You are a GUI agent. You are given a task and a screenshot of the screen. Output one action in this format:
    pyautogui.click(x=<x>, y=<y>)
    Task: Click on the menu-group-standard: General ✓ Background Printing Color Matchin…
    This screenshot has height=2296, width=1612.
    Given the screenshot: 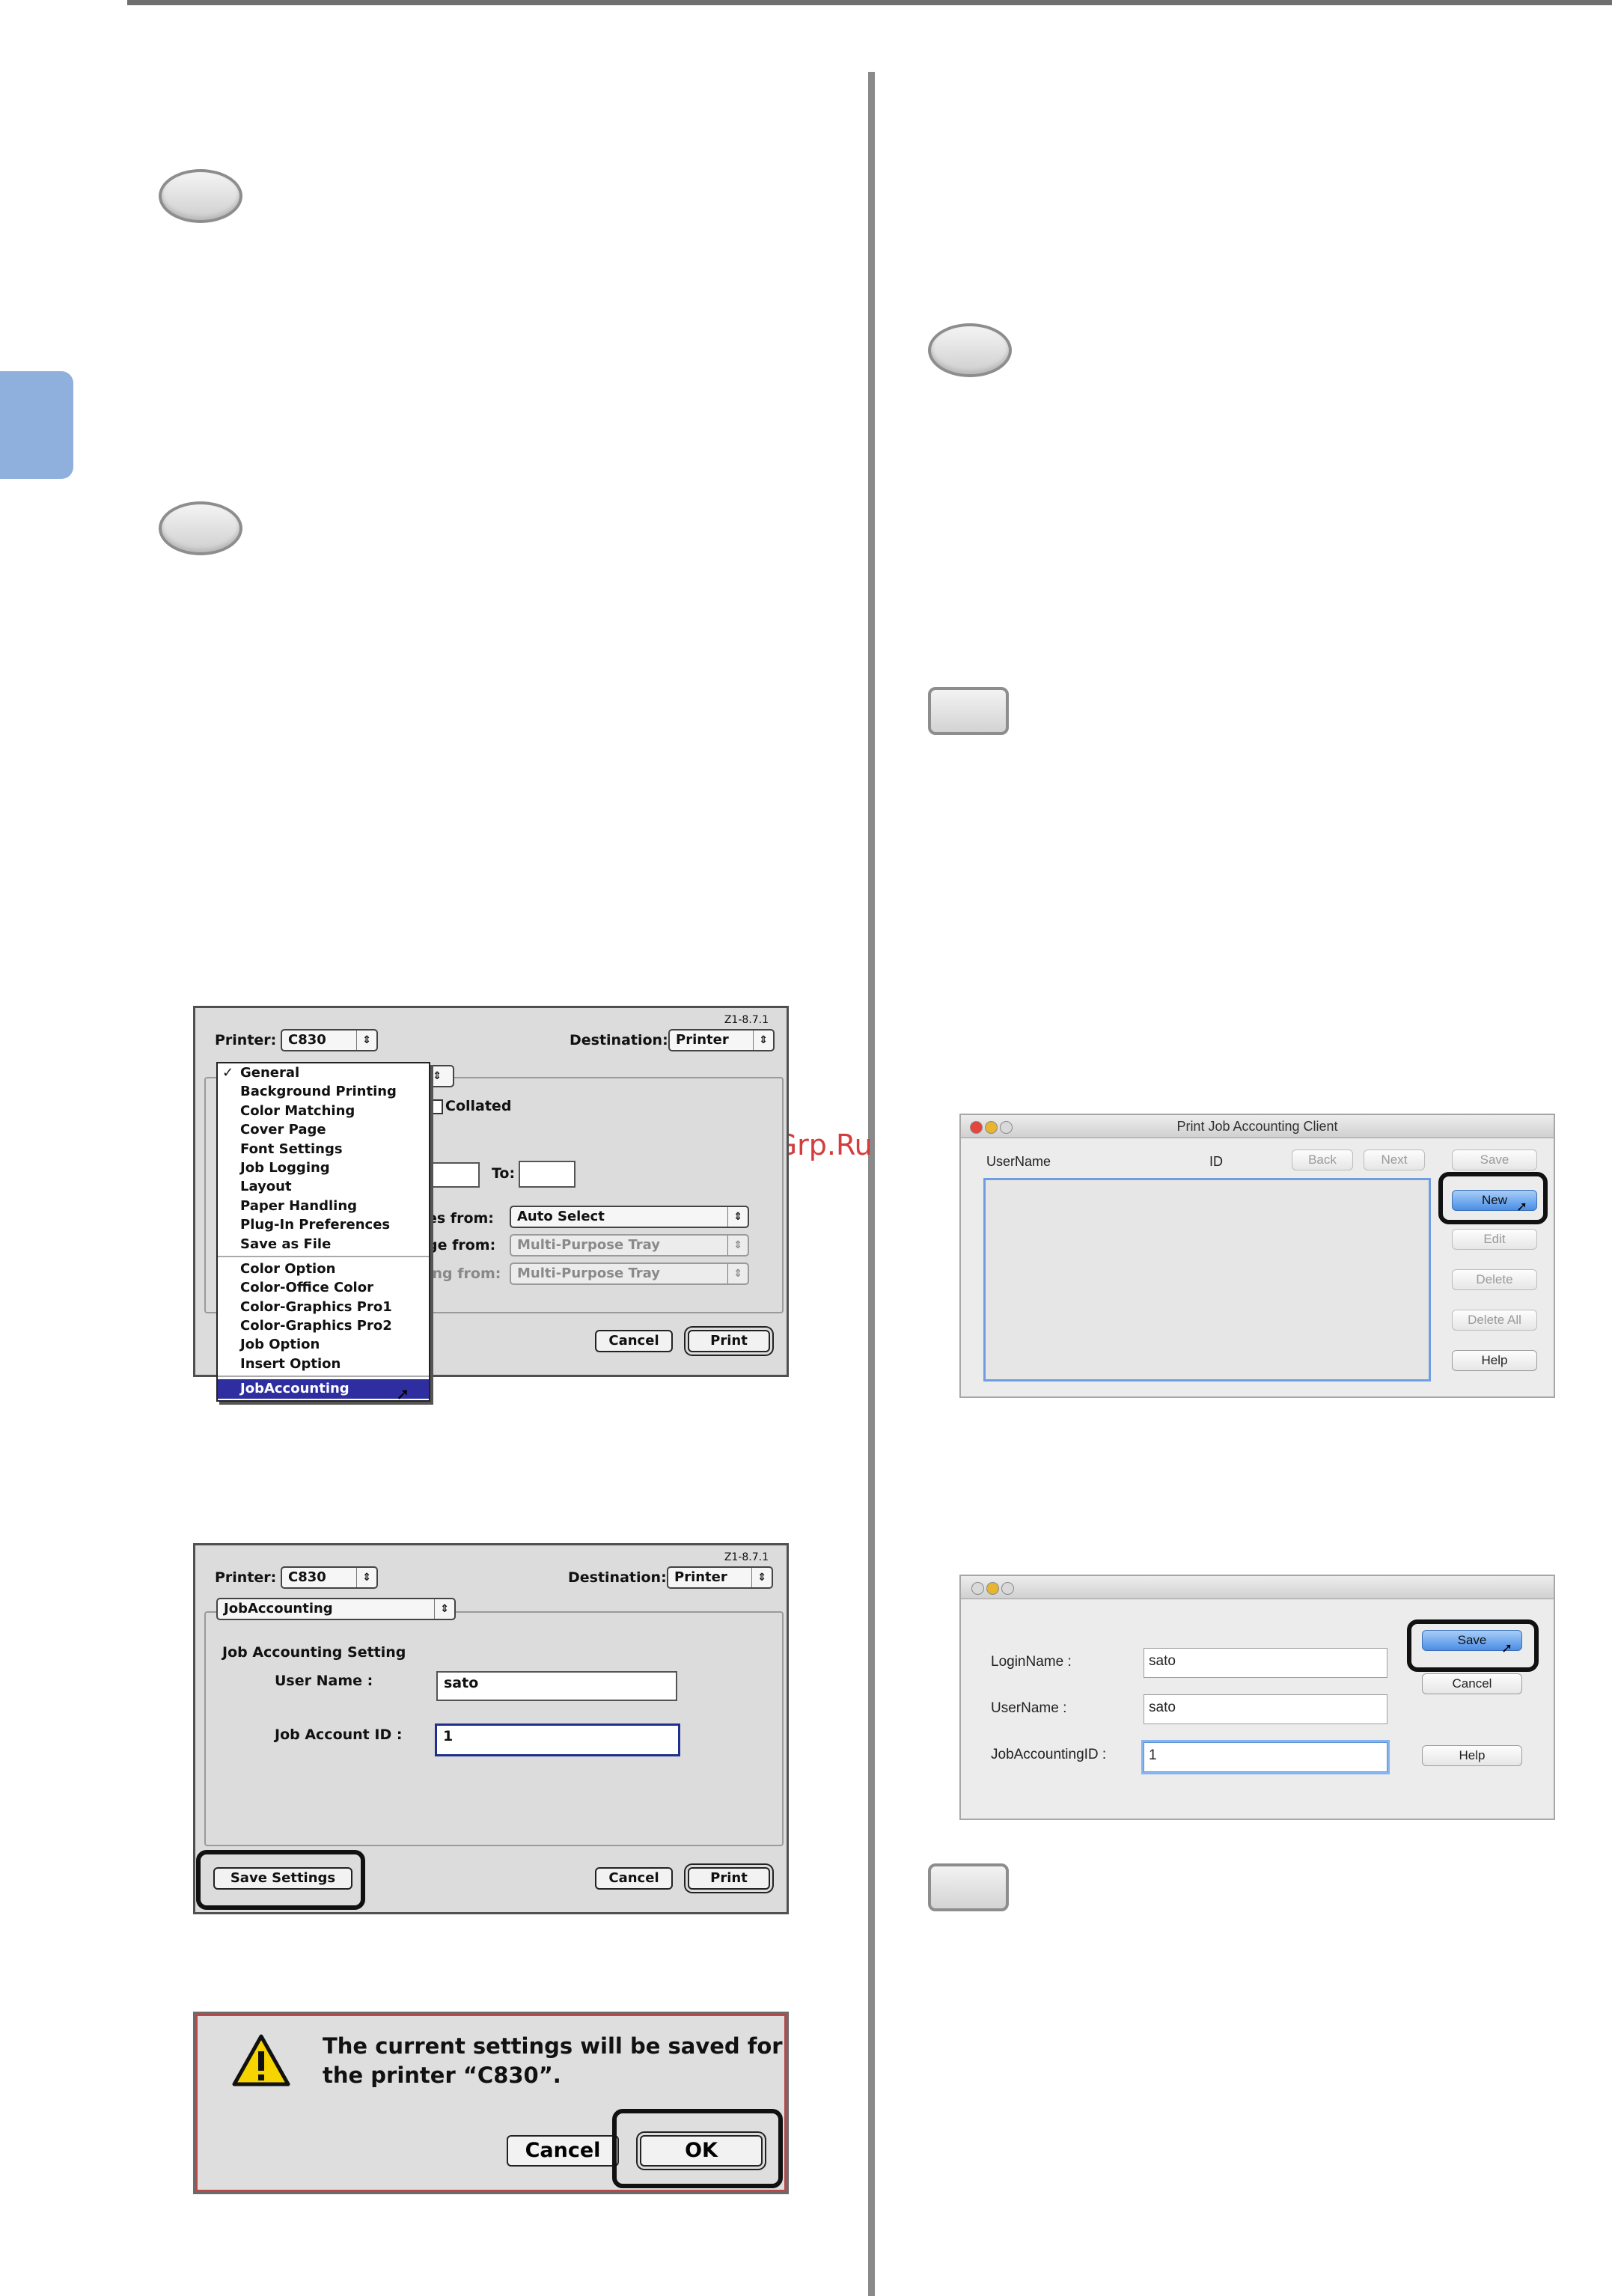 What is the action you would take?
    pyautogui.click(x=323, y=1158)
    